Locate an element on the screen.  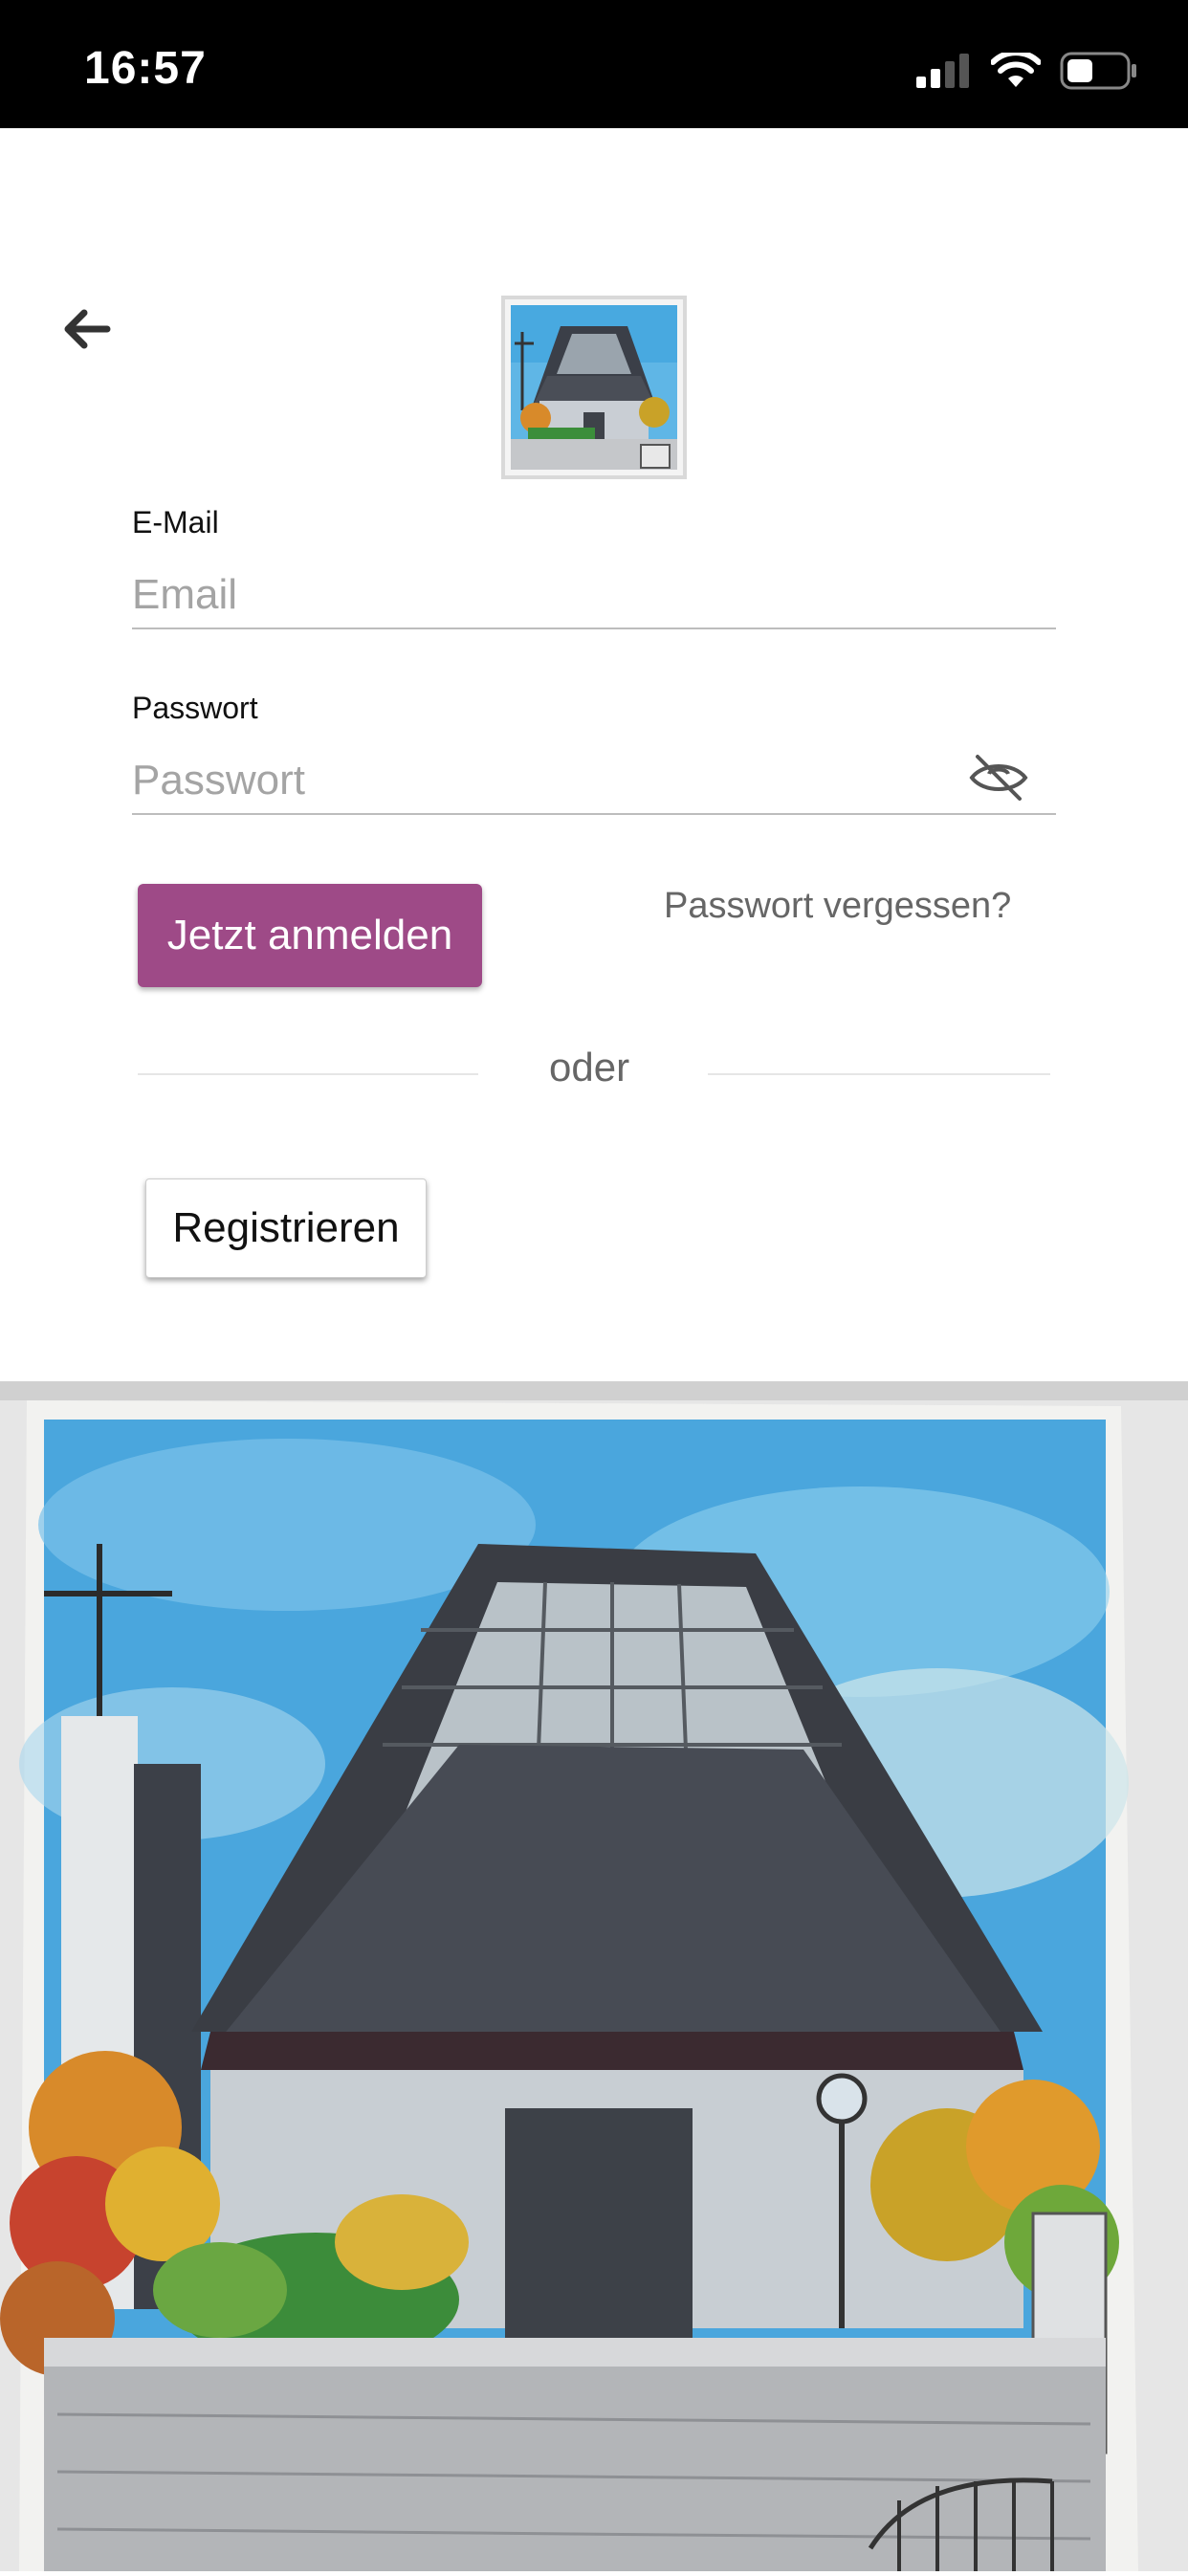
divider-text: oder is located at coordinates (589, 1068).